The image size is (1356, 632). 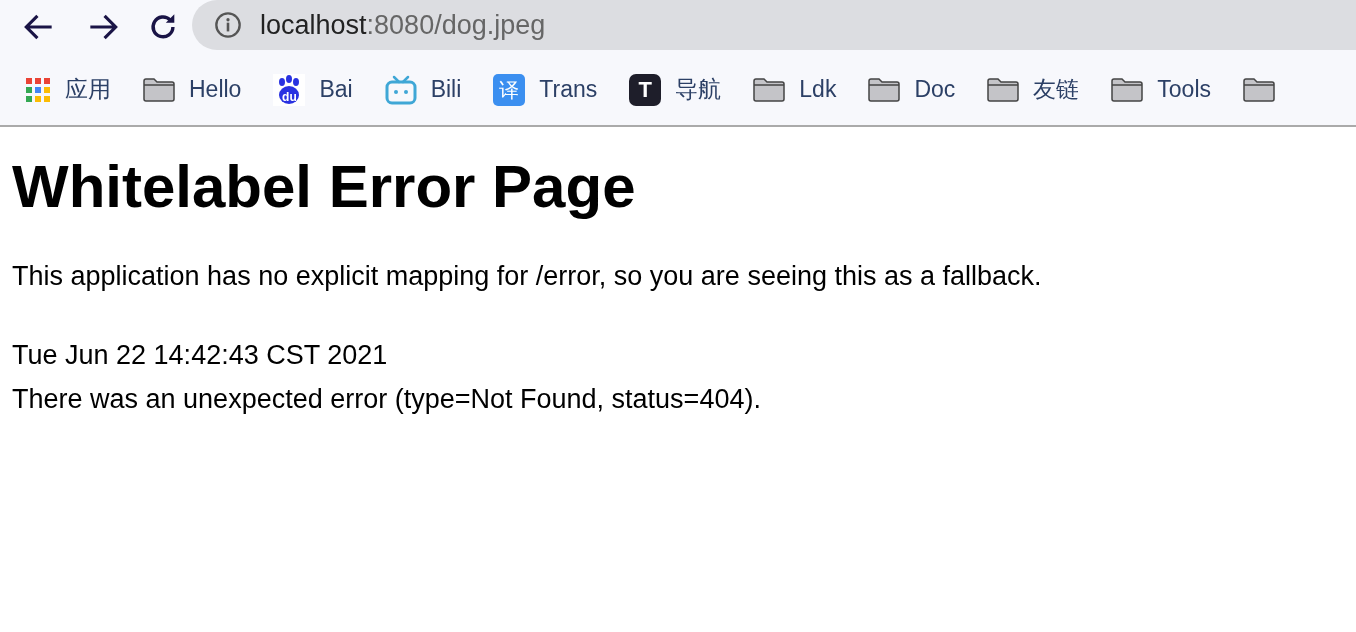 I want to click on bookmark: Tools, so click(x=1161, y=89).